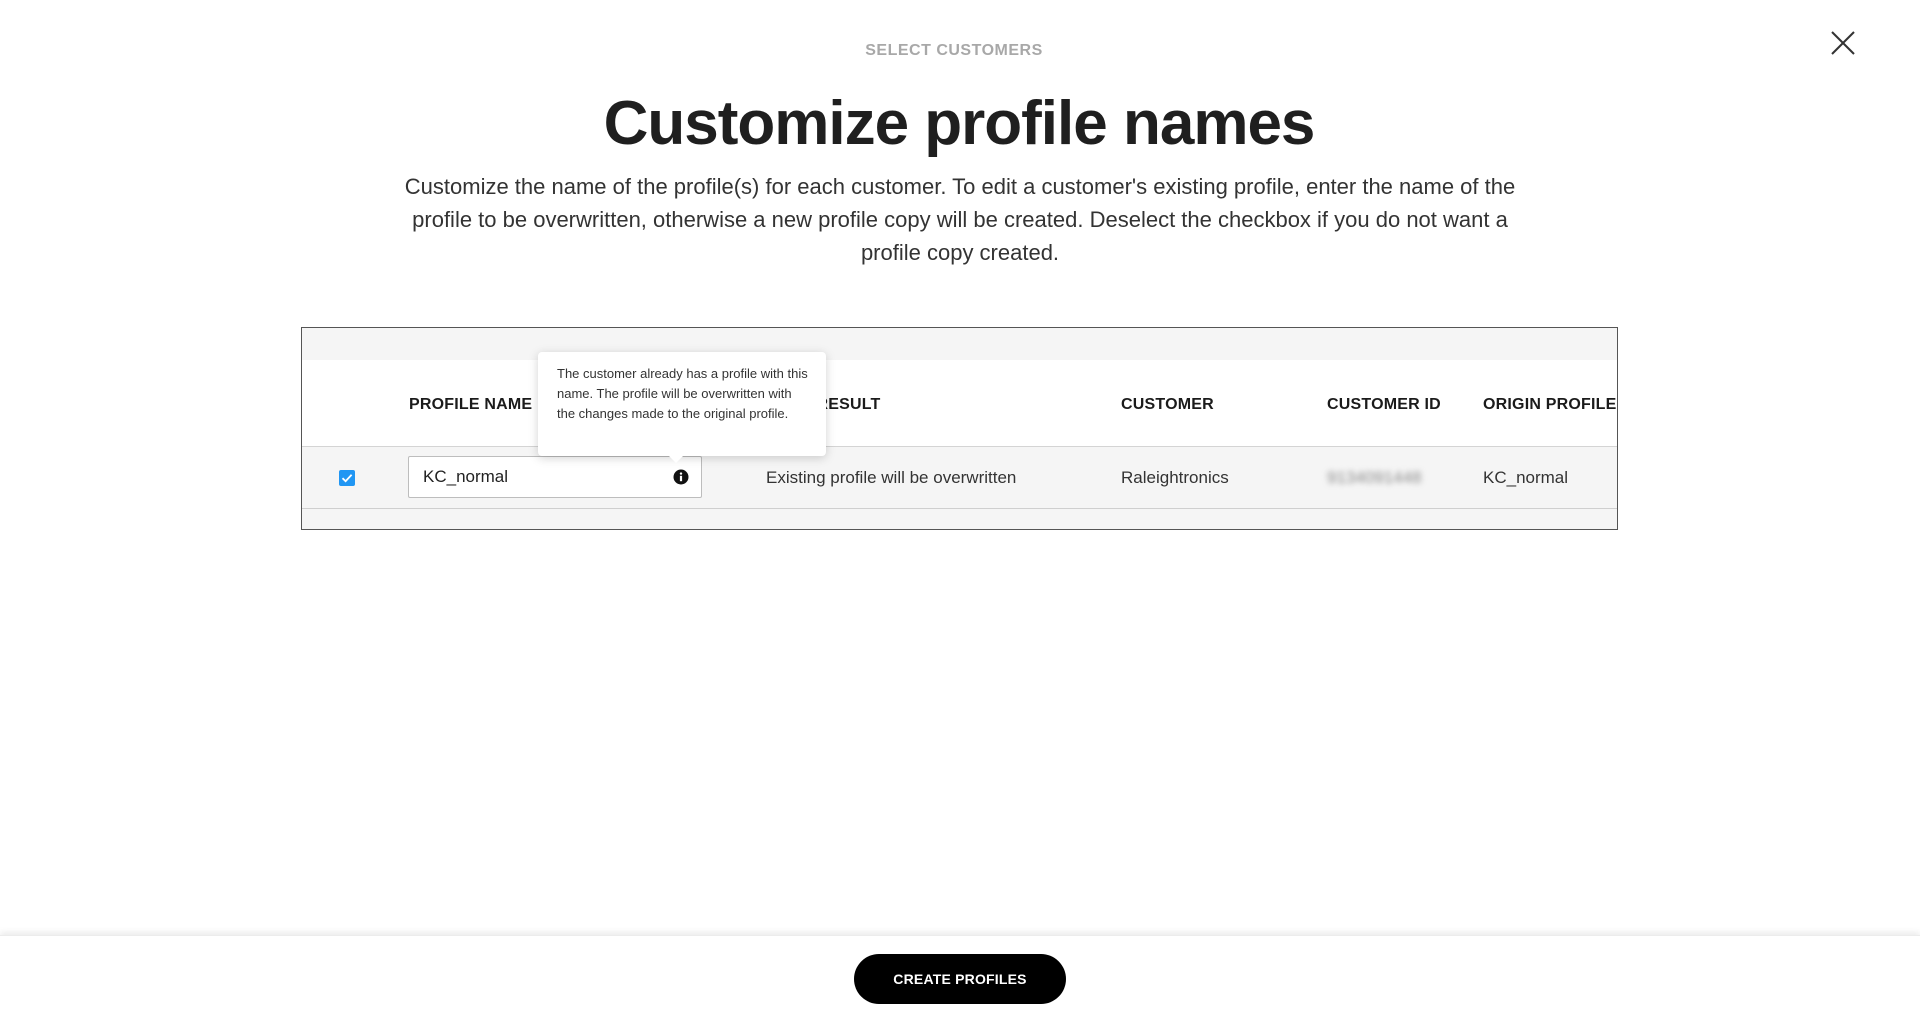 The width and height of the screenshot is (1920, 1021). I want to click on column-header-customer: CUSTOMER, so click(1167, 404).